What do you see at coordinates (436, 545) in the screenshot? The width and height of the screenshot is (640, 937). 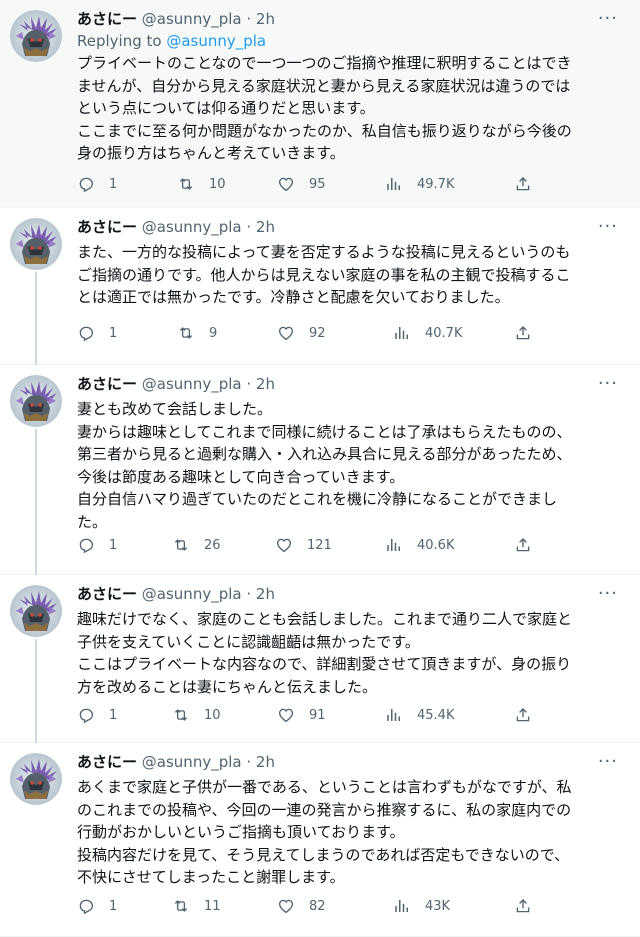 I see `view-count: 40.6K` at bounding box center [436, 545].